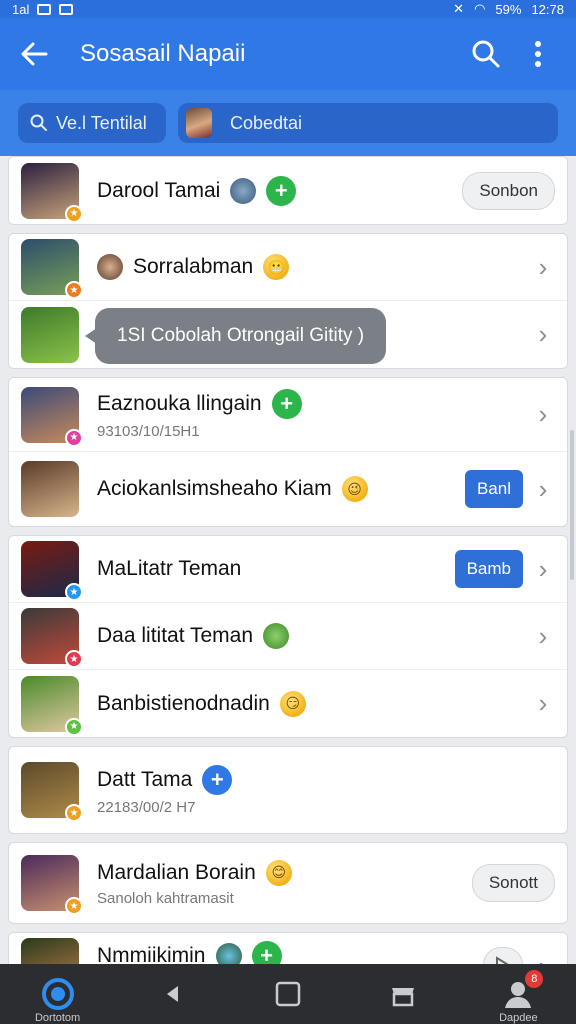  I want to click on contact-info: Sorralabman 😬, so click(310, 267).